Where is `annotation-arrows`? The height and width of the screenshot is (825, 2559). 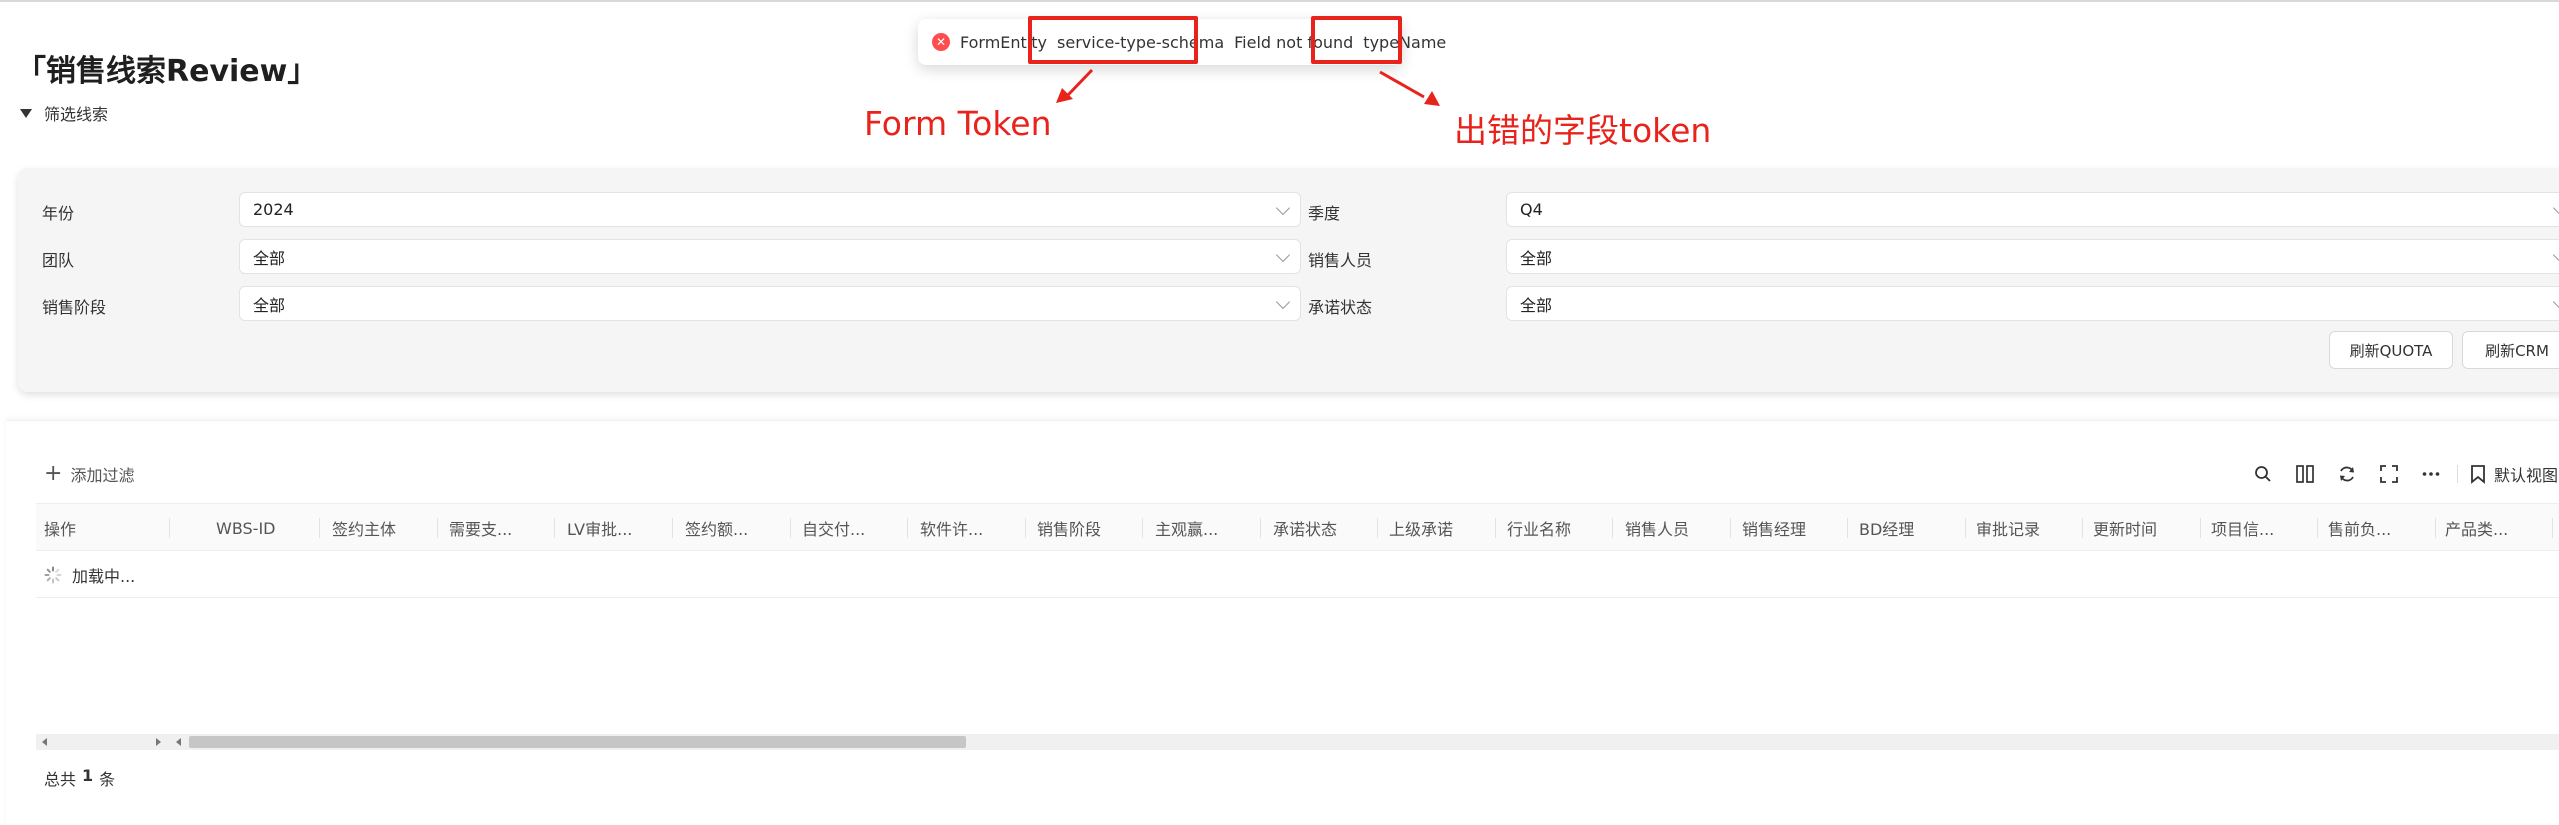 annotation-arrows is located at coordinates (1248, 87).